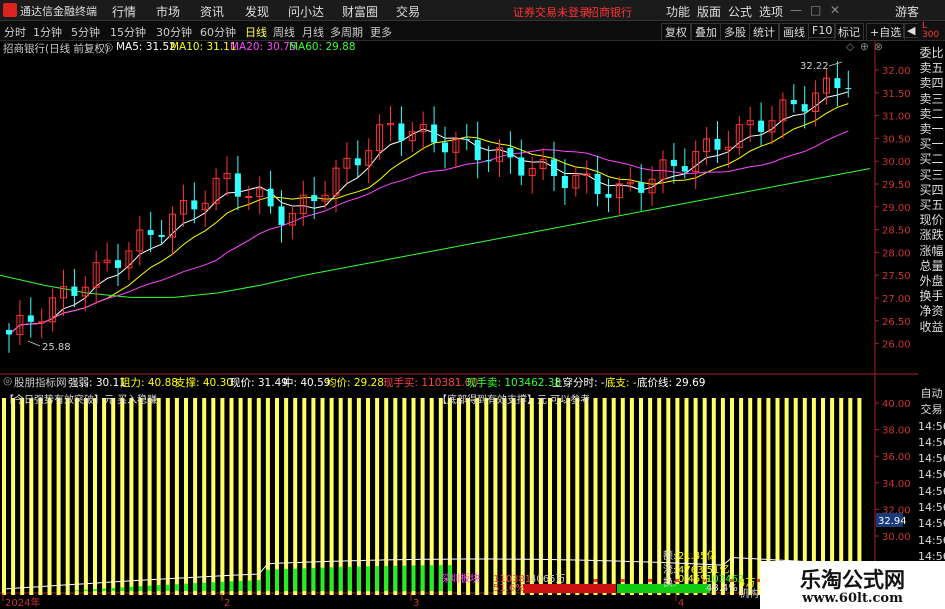 The height and width of the screenshot is (609, 945). What do you see at coordinates (149, 383) in the screenshot?
I see `ind-item-2: 阻力: 40.88` at bounding box center [149, 383].